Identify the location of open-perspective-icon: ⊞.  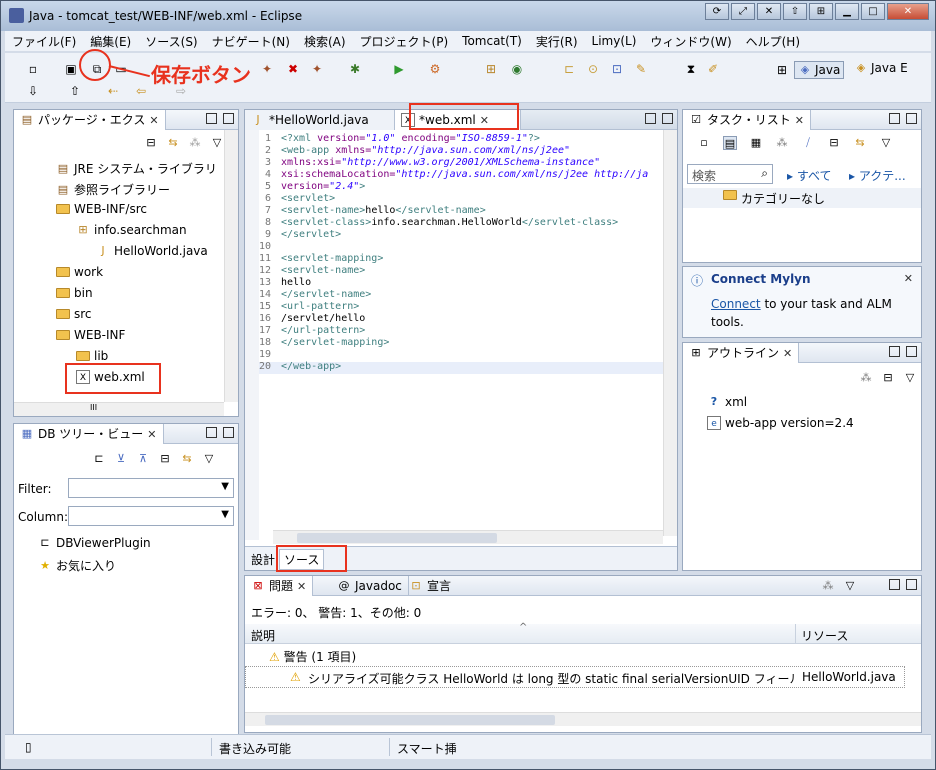
(782, 70).